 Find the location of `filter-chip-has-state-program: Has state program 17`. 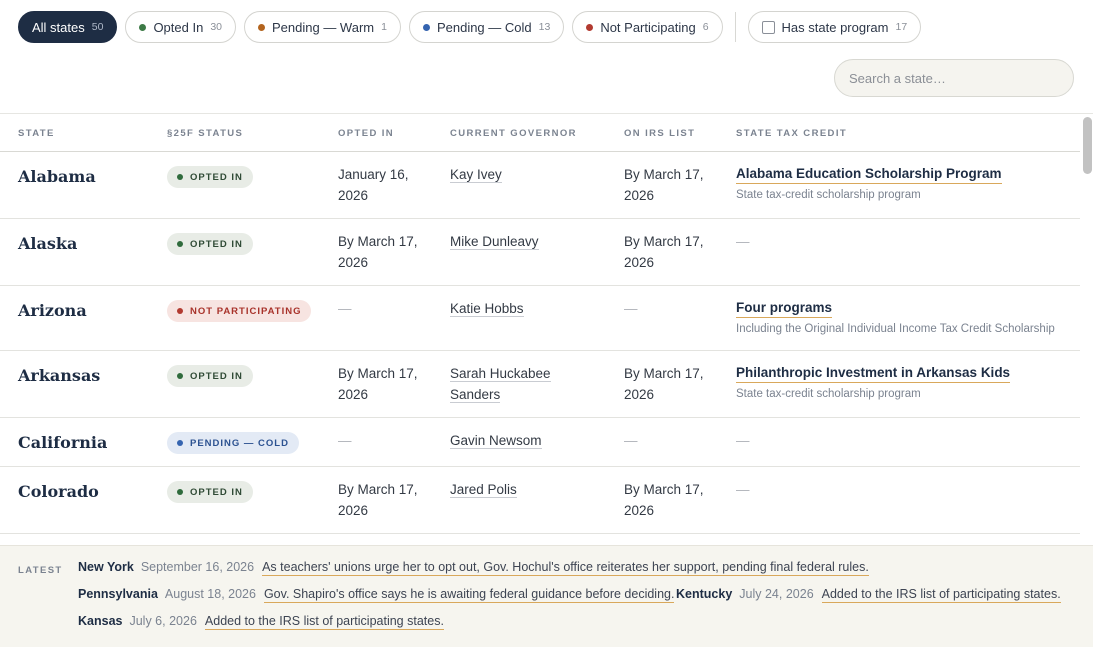

filter-chip-has-state-program: Has state program 17 is located at coordinates (834, 27).